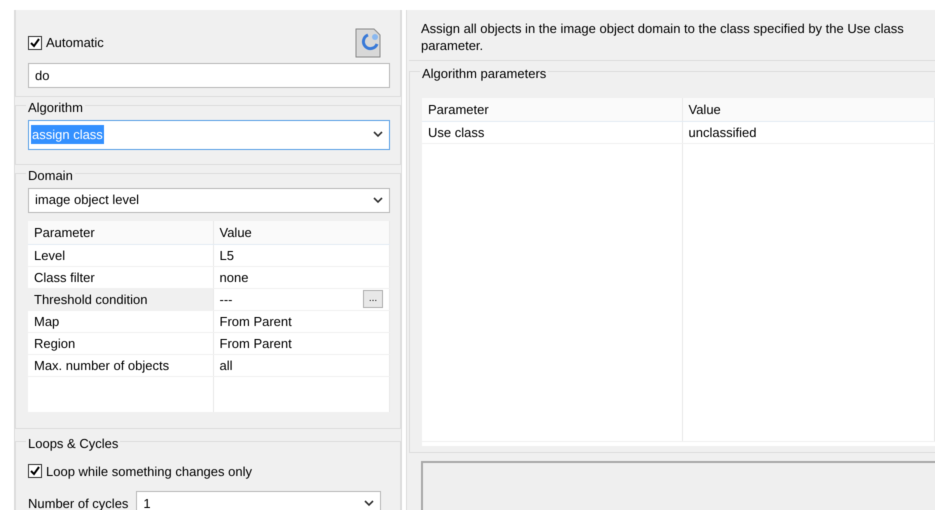  I want to click on group-label: Loops & Cycles, so click(73, 444).